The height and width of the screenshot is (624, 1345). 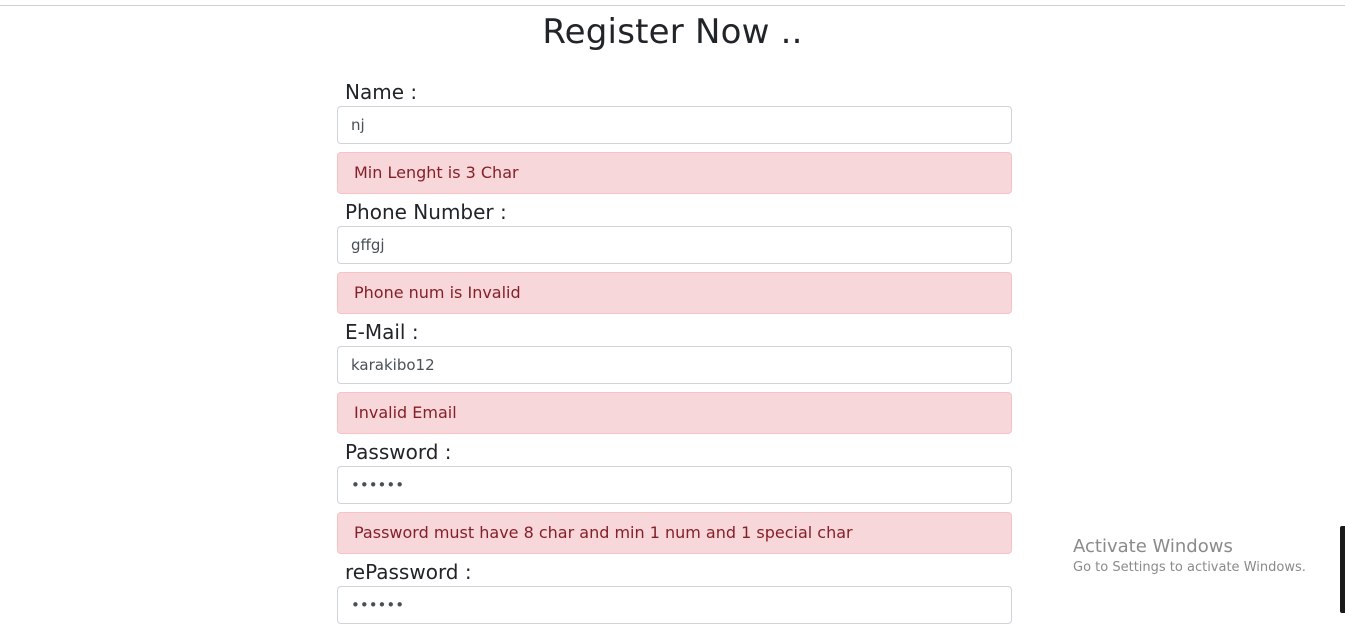 I want to click on repassword-input, so click(x=674, y=605).